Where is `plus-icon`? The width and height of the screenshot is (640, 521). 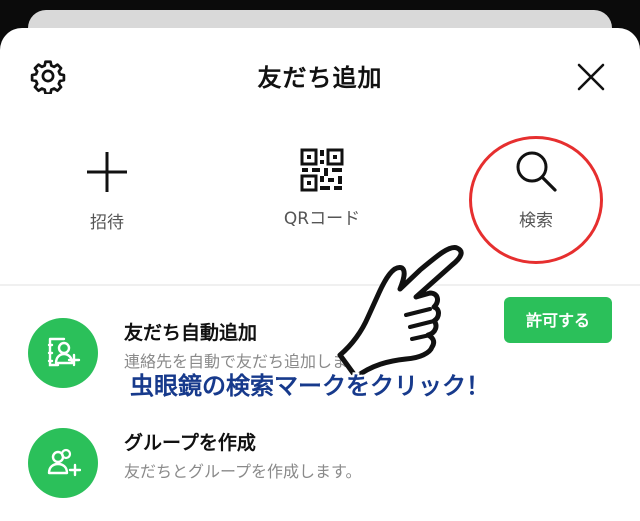 plus-icon is located at coordinates (107, 172).